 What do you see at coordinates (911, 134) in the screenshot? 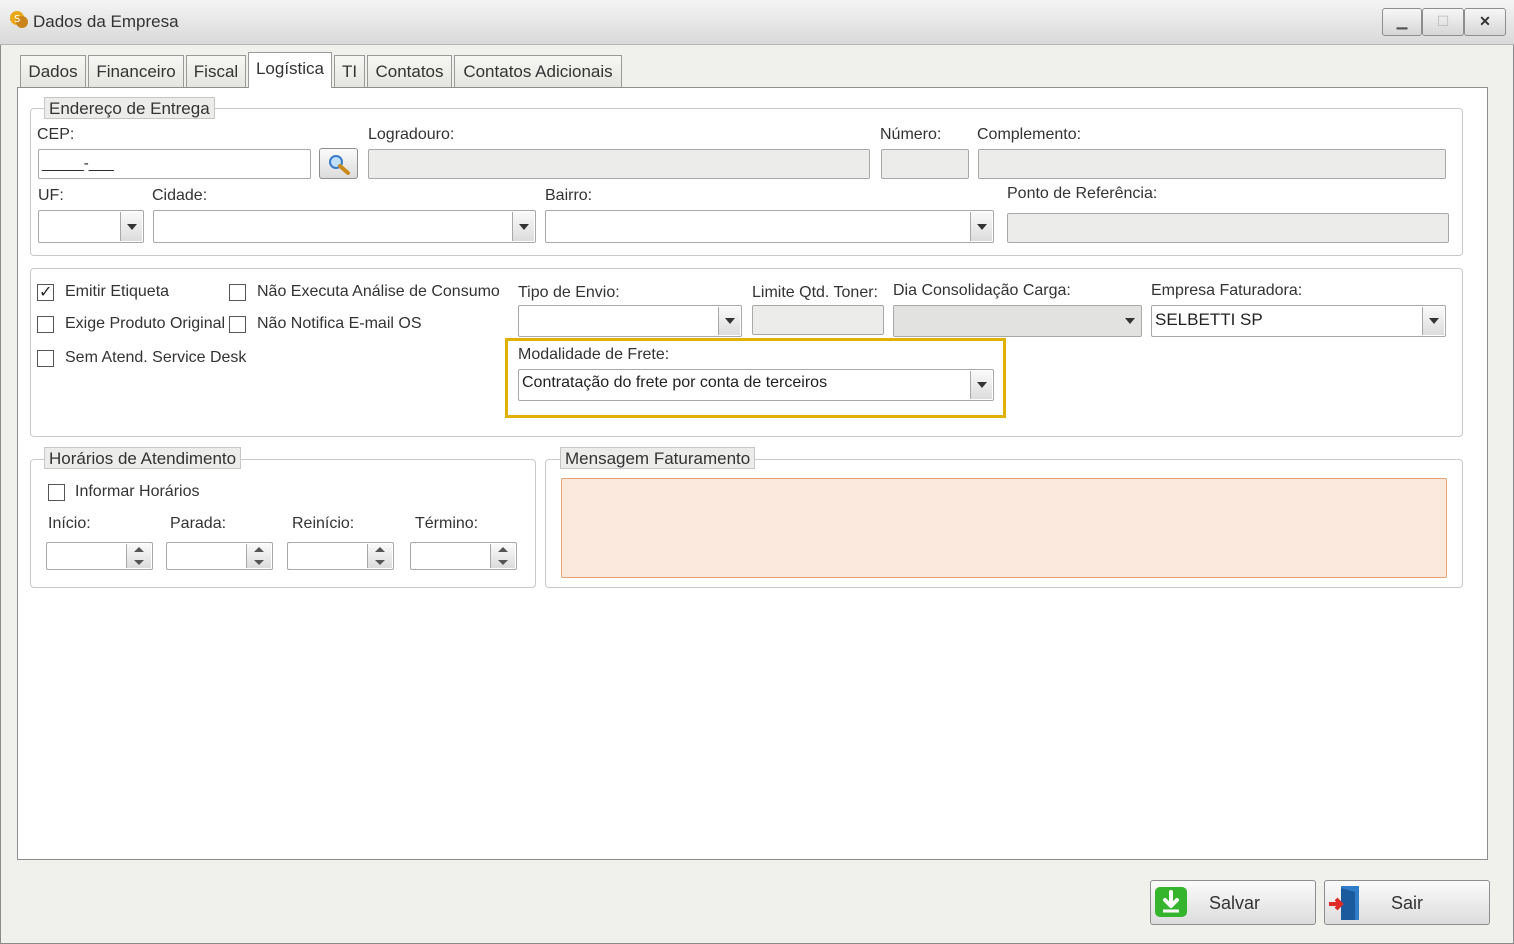
I see `numero-label: Número:` at bounding box center [911, 134].